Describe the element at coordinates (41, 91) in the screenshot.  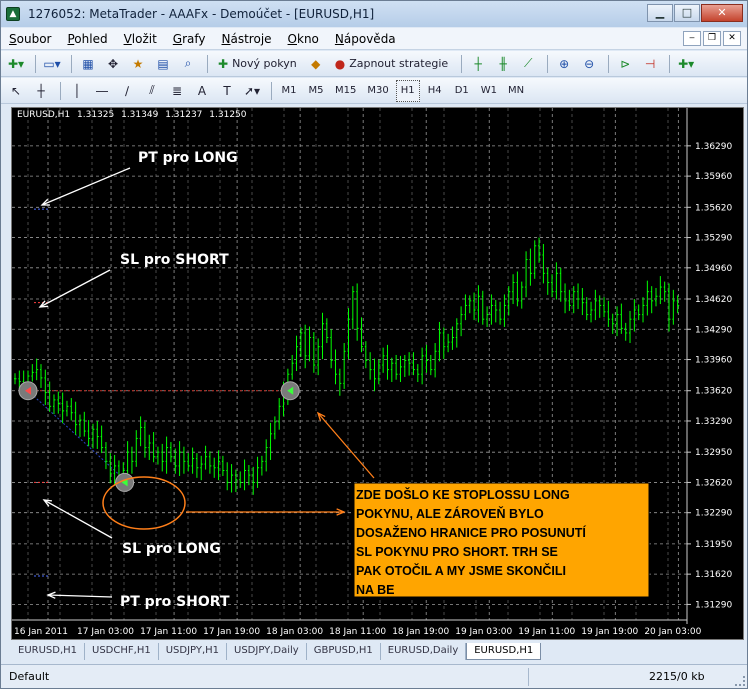
I see `crosshair-icon: ┼` at that location.